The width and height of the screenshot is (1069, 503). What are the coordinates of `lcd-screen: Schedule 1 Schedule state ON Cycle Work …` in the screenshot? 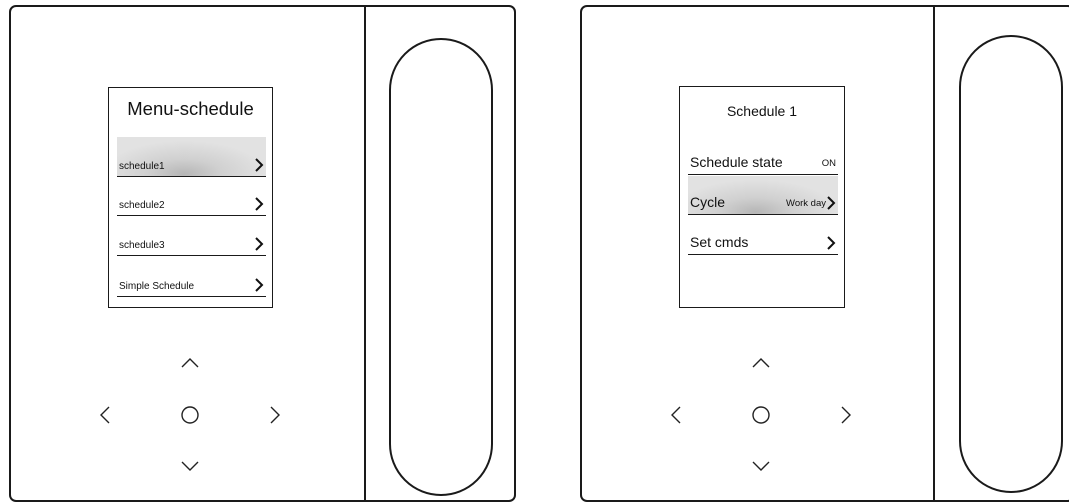 It's located at (762, 197).